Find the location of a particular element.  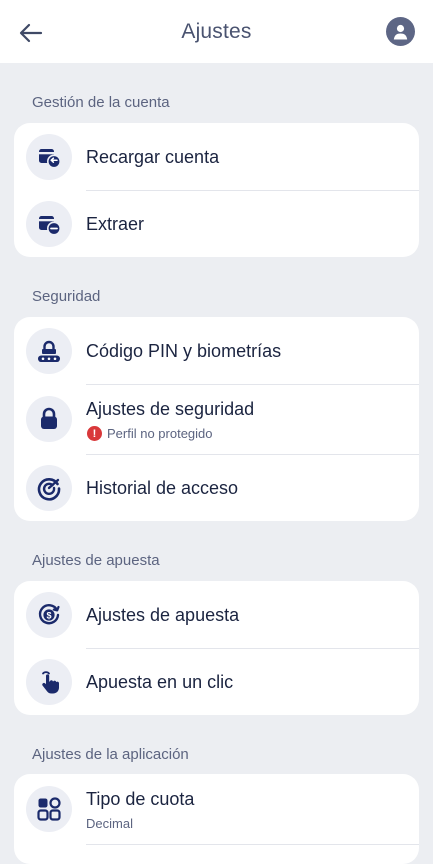

bet-settings-card: $ Ajustes de apuesta Apuesta en un clic is located at coordinates (216, 648).